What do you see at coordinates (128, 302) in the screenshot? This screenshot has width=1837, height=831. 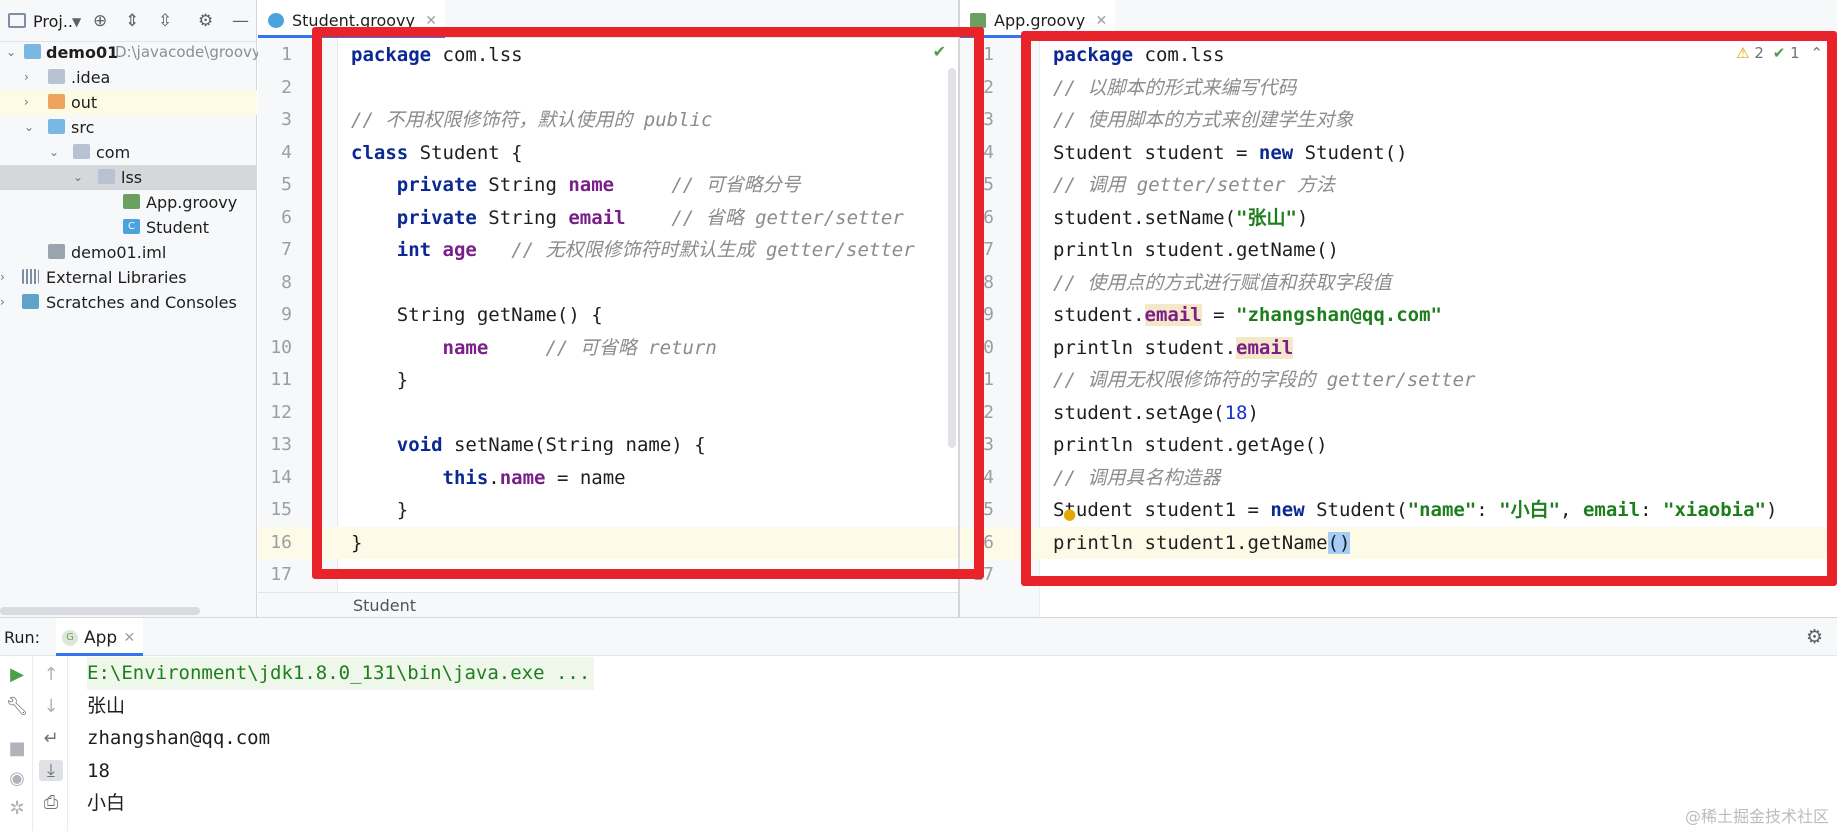 I see `tree-item-scratches: › Scratches and Consoles` at bounding box center [128, 302].